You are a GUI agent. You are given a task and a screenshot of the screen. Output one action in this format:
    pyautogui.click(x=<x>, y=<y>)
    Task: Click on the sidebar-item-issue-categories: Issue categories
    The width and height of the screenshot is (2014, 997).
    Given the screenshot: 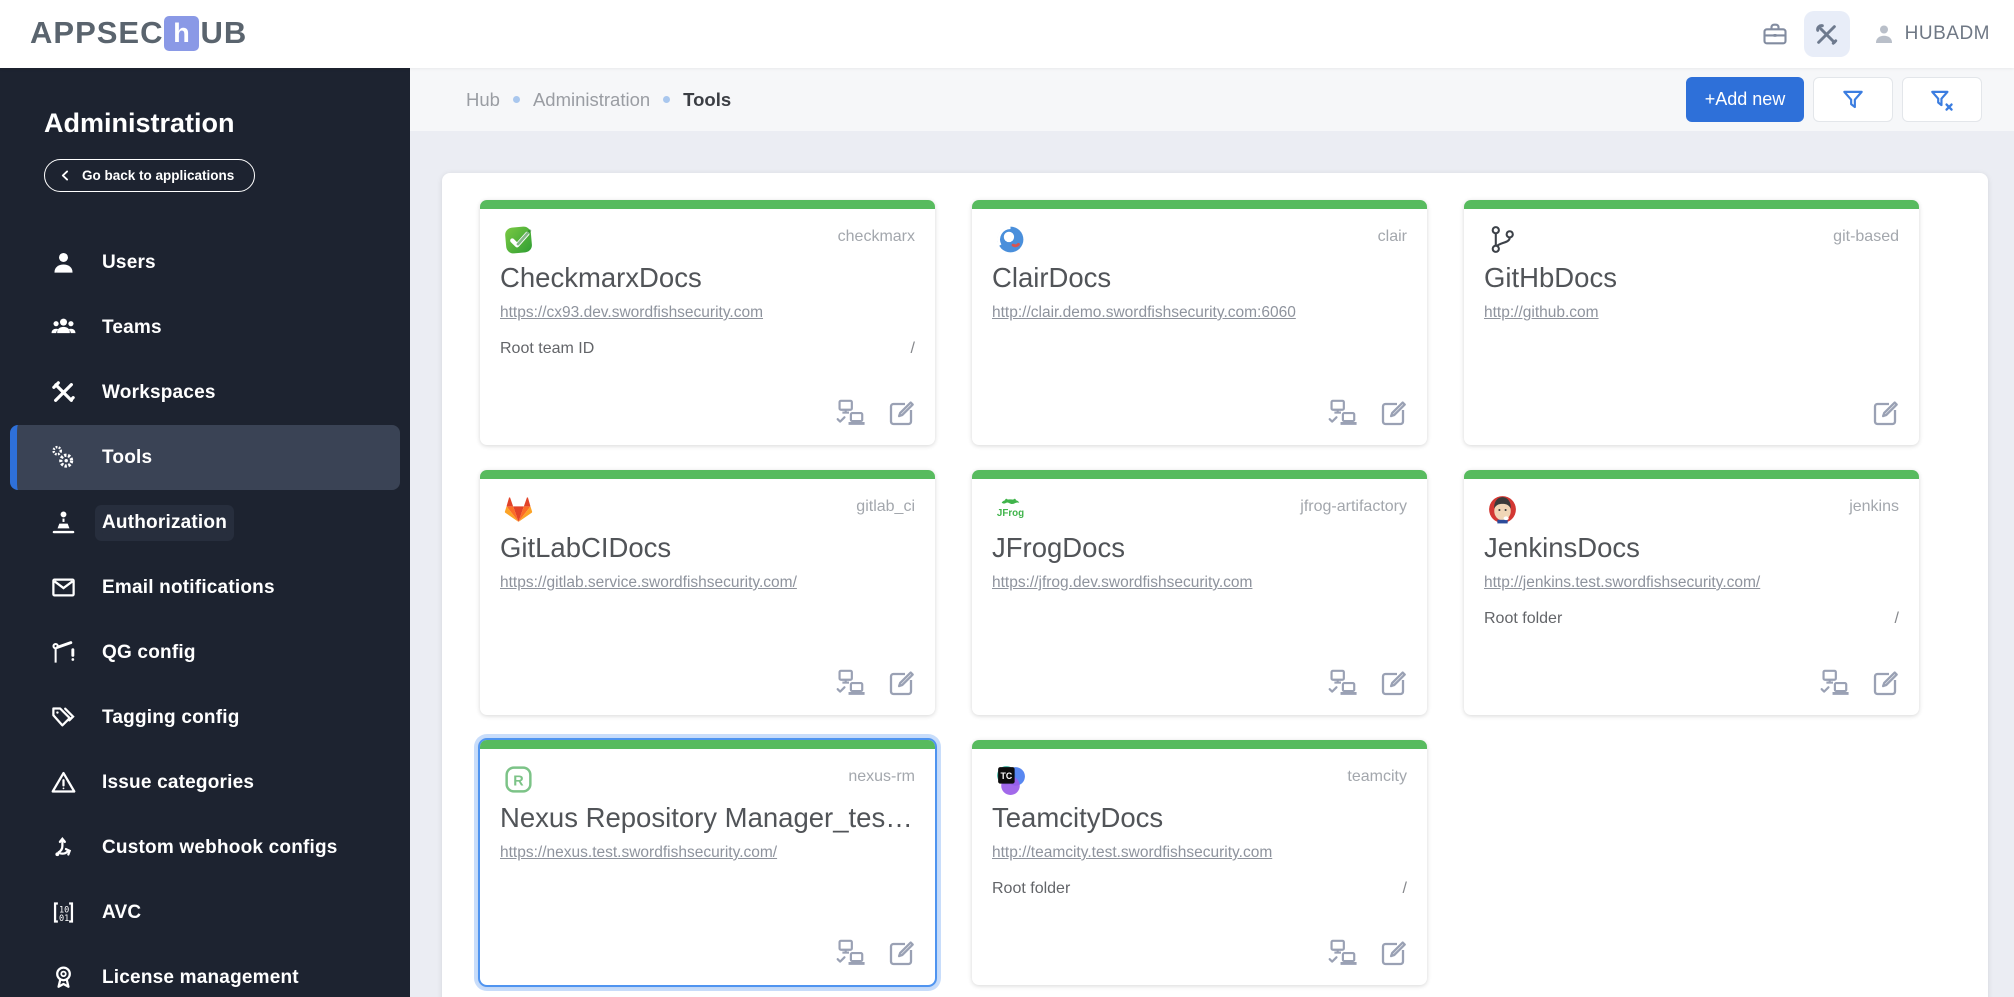 What is the action you would take?
    pyautogui.click(x=205, y=782)
    